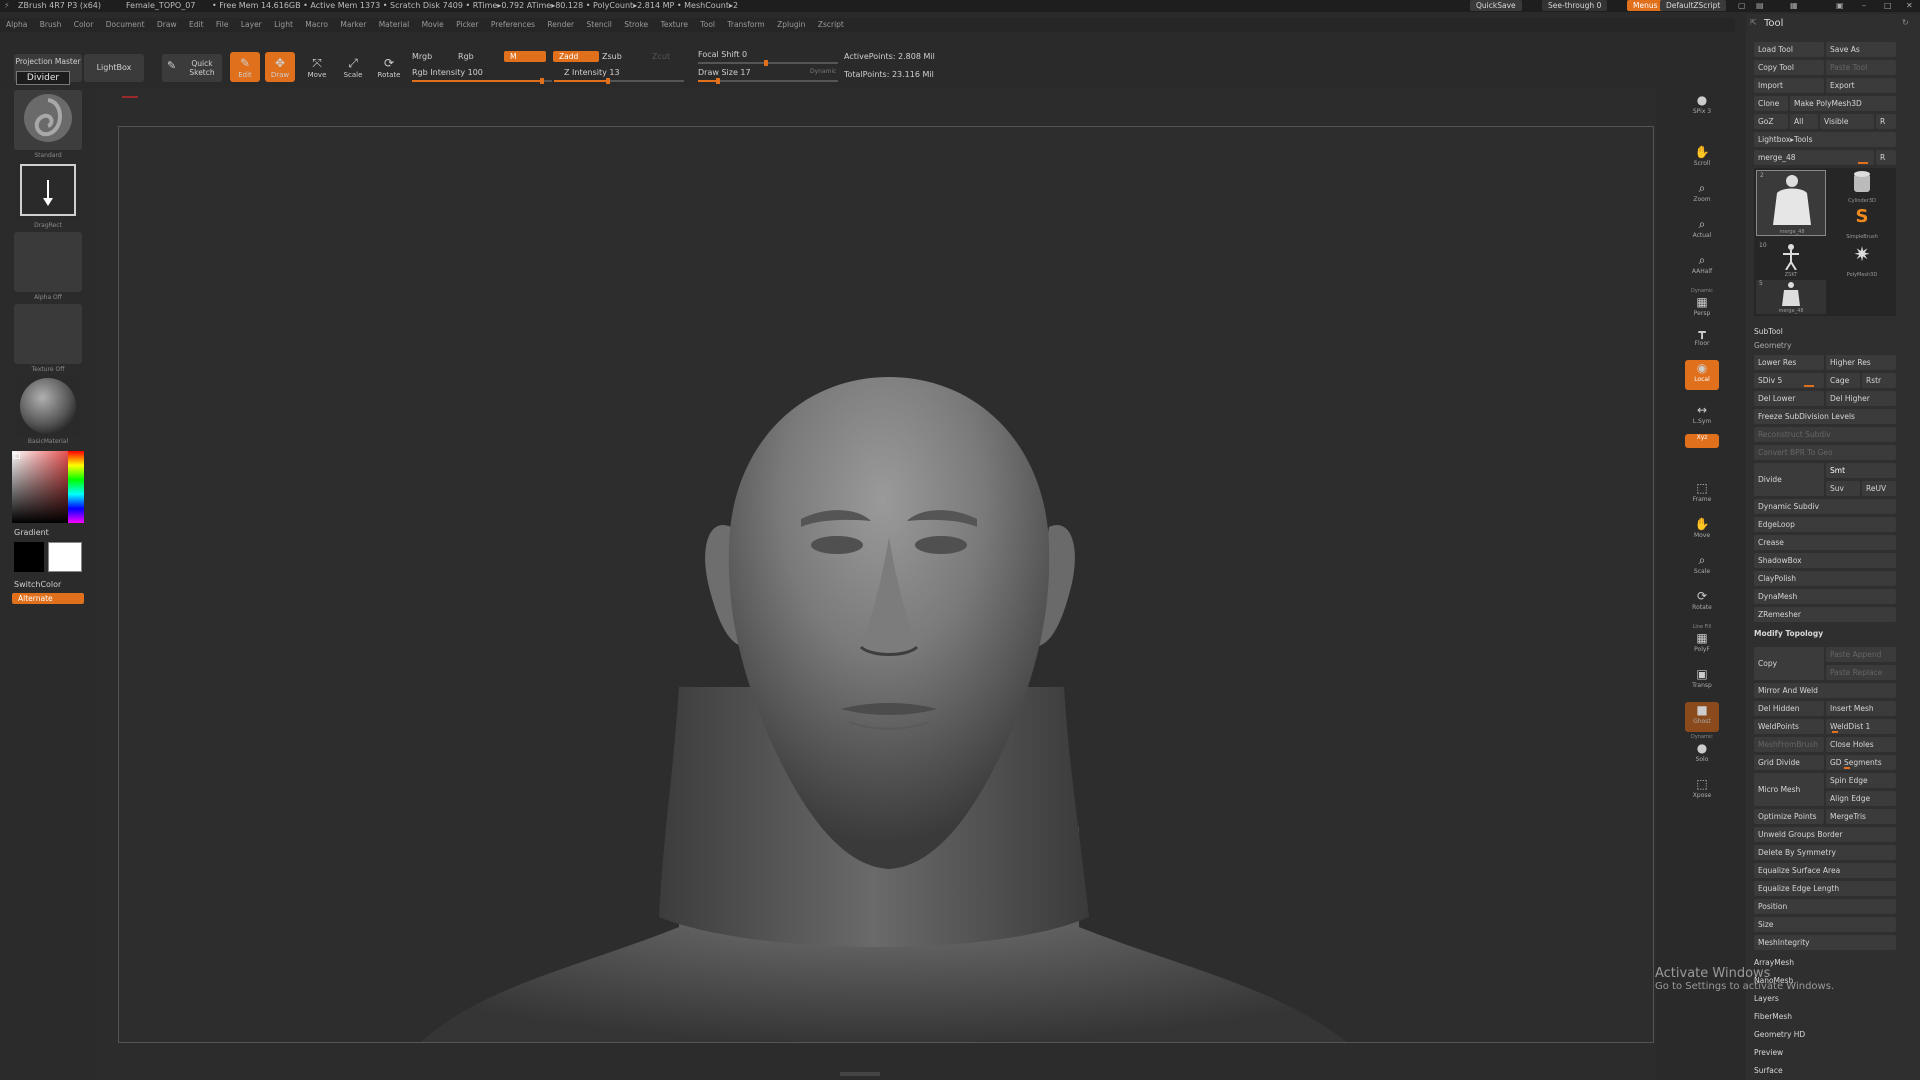 The width and height of the screenshot is (1920, 1080). What do you see at coordinates (542, 81) in the screenshot?
I see `rgb-intensity-knob` at bounding box center [542, 81].